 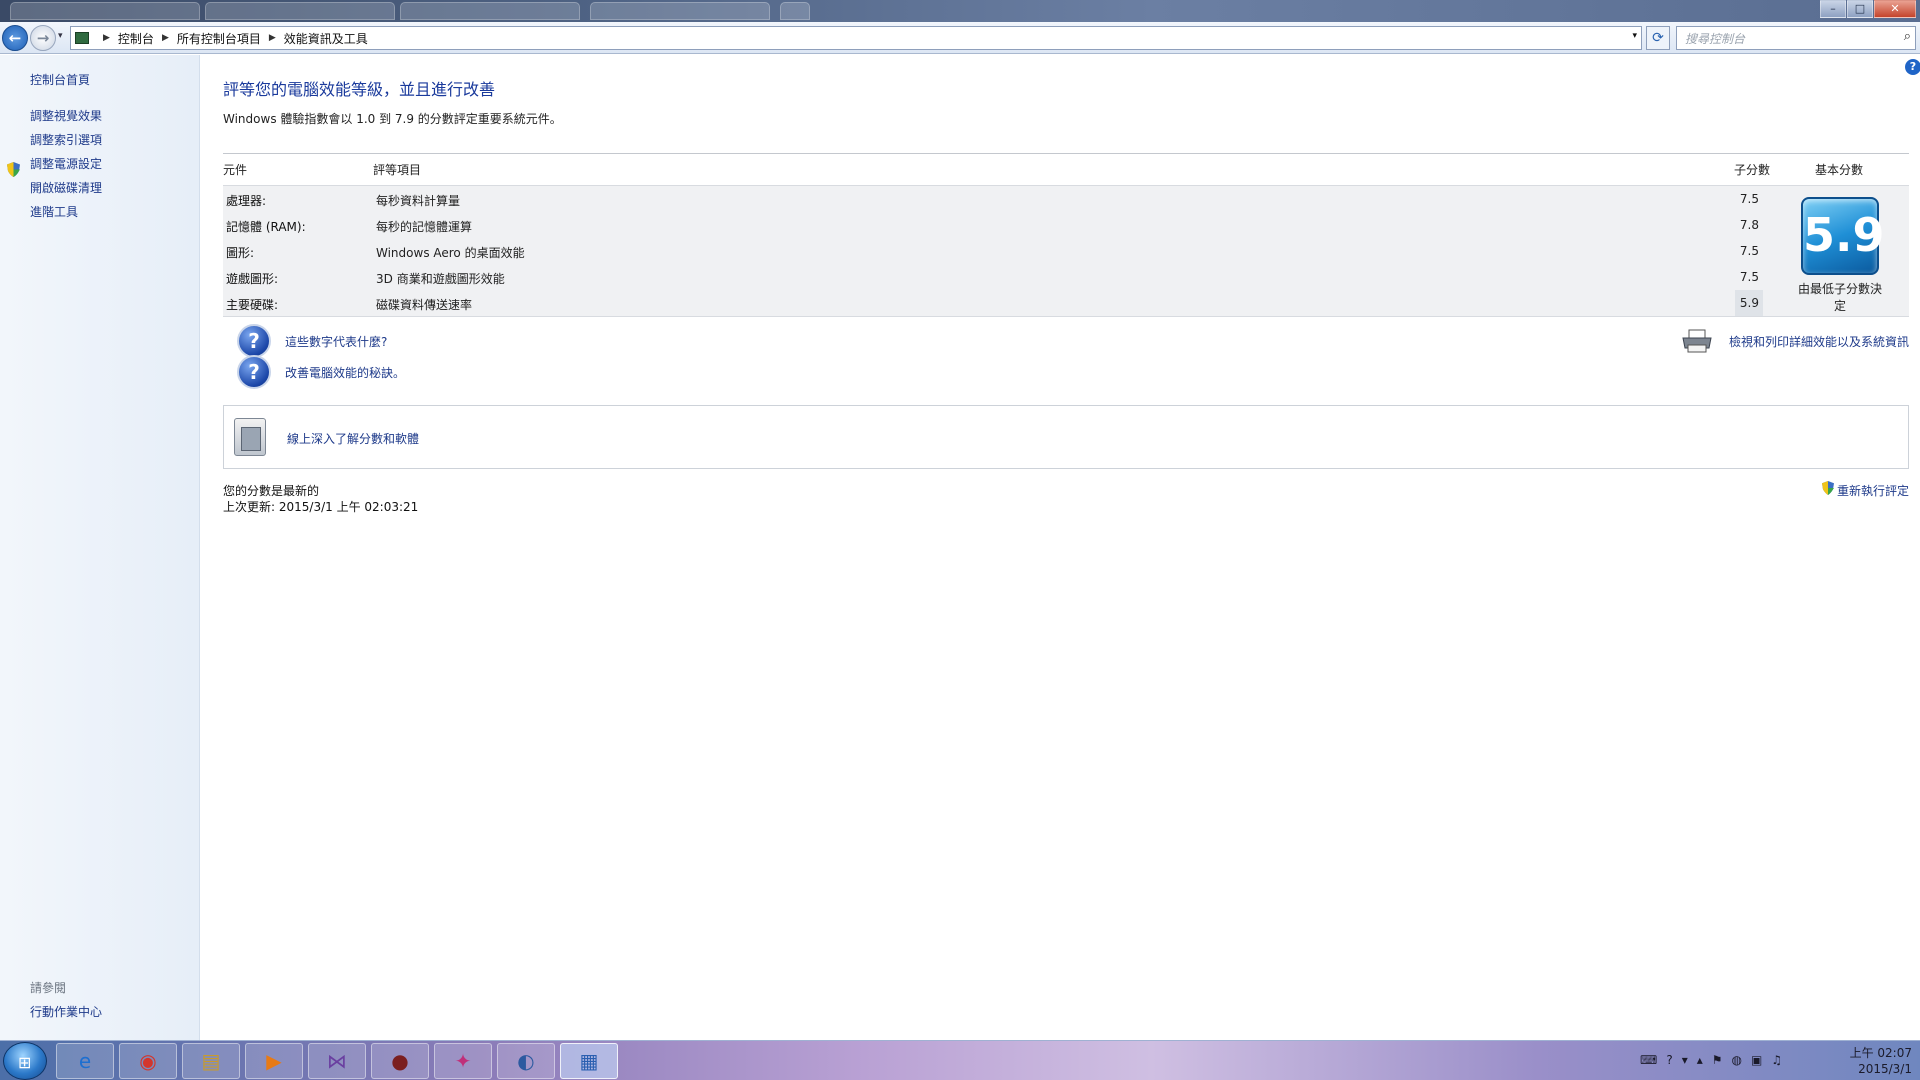 I want to click on help-tray-icon: ?, so click(x=1669, y=1060).